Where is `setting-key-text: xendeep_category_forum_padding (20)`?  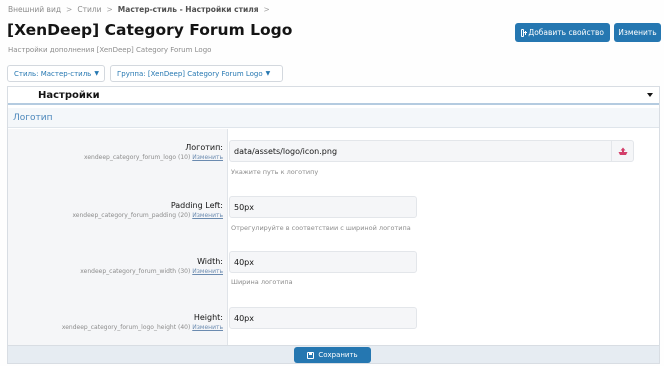
setting-key-text: xendeep_category_forum_padding (20) is located at coordinates (131, 215).